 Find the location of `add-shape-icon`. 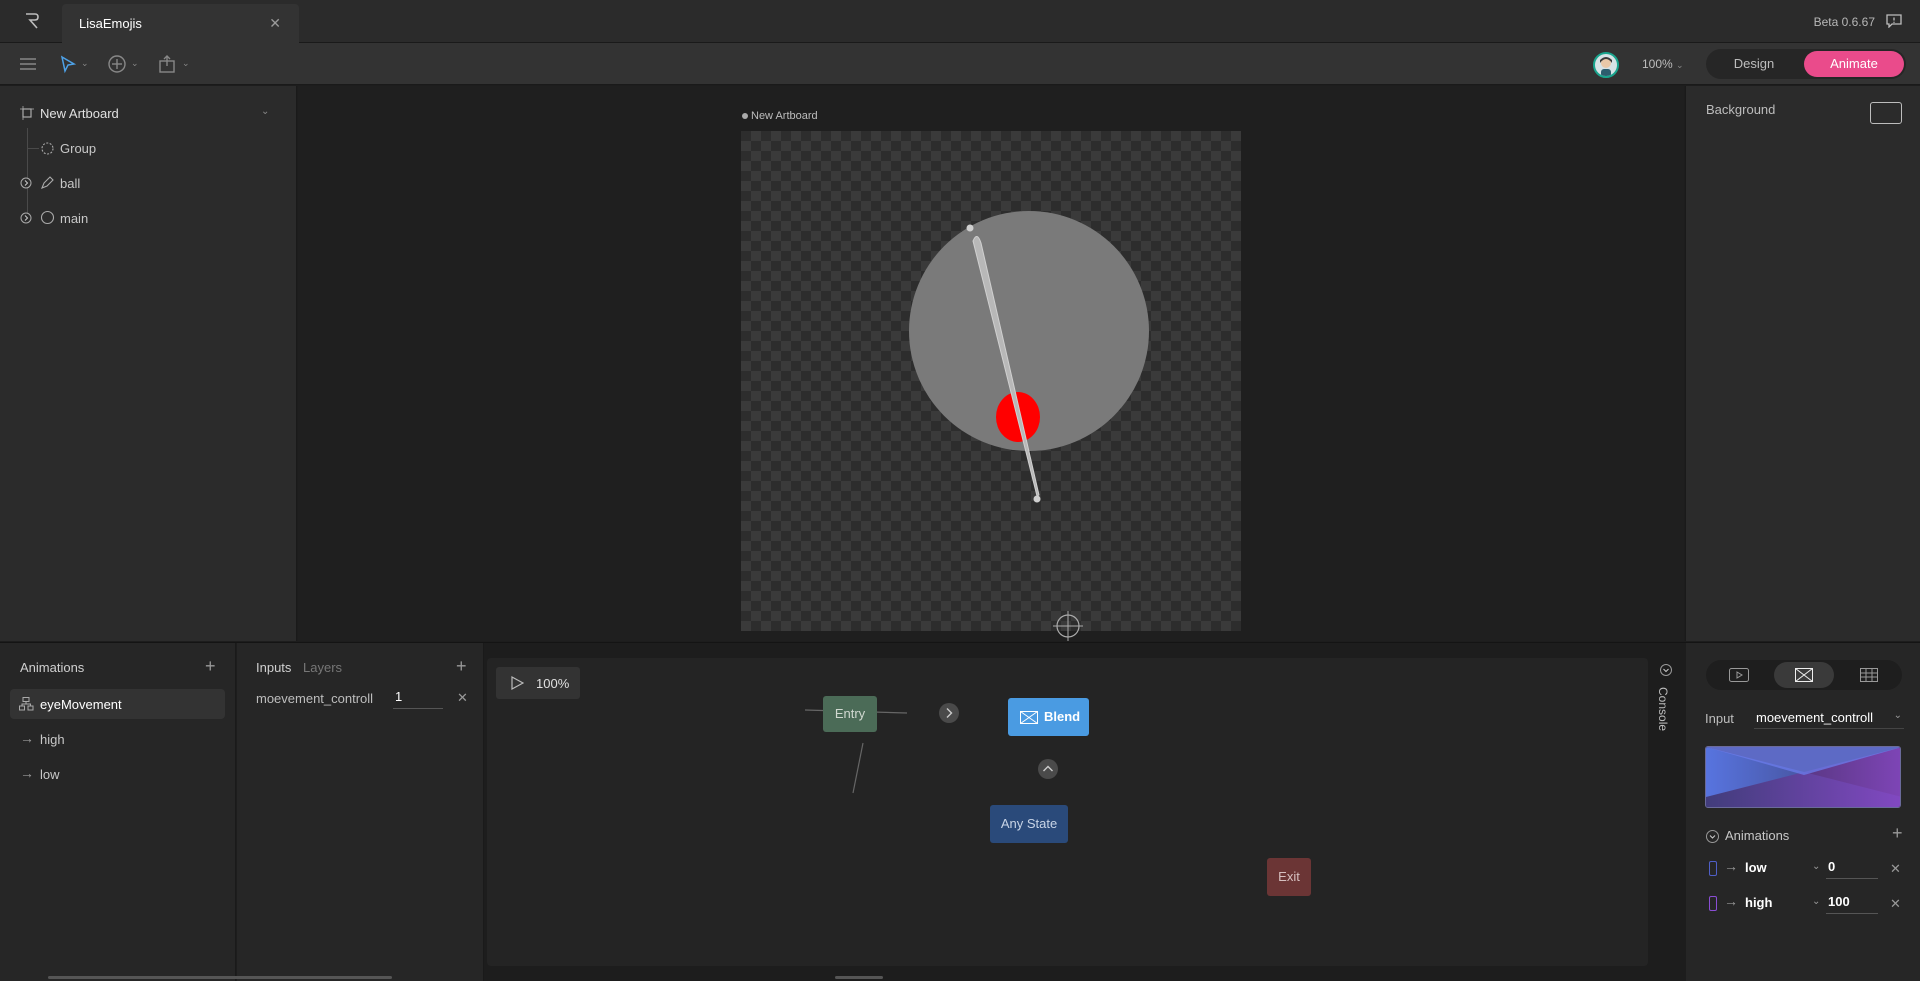

add-shape-icon is located at coordinates (117, 64).